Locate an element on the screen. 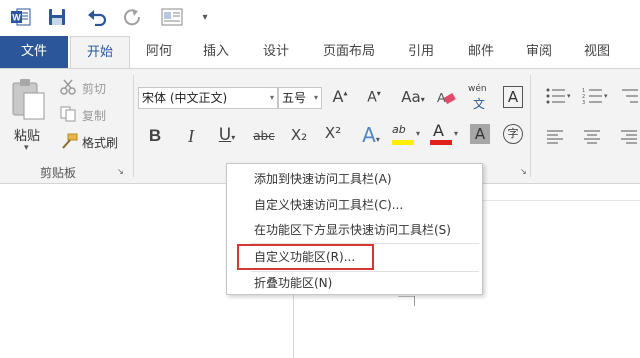  redo-icon is located at coordinates (133, 17).